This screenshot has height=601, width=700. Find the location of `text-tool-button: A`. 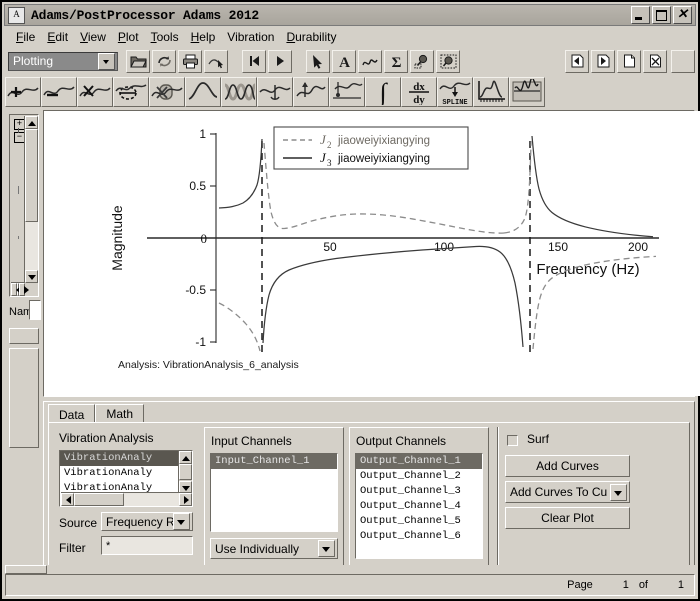

text-tool-button: A is located at coordinates (344, 61).